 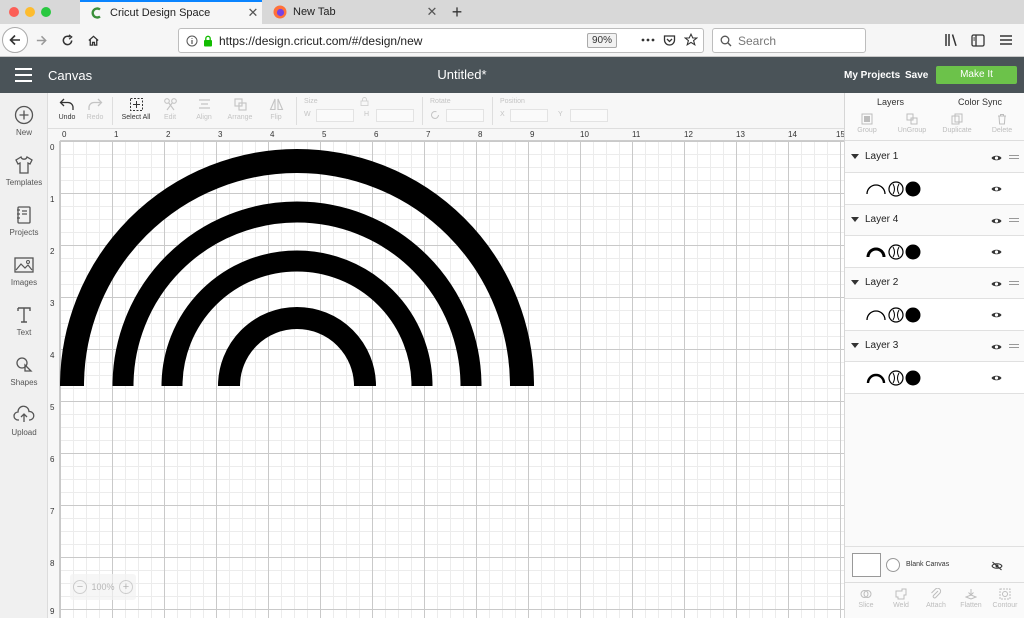 What do you see at coordinates (866, 598) in the screenshot?
I see `slice-button: Slice` at bounding box center [866, 598].